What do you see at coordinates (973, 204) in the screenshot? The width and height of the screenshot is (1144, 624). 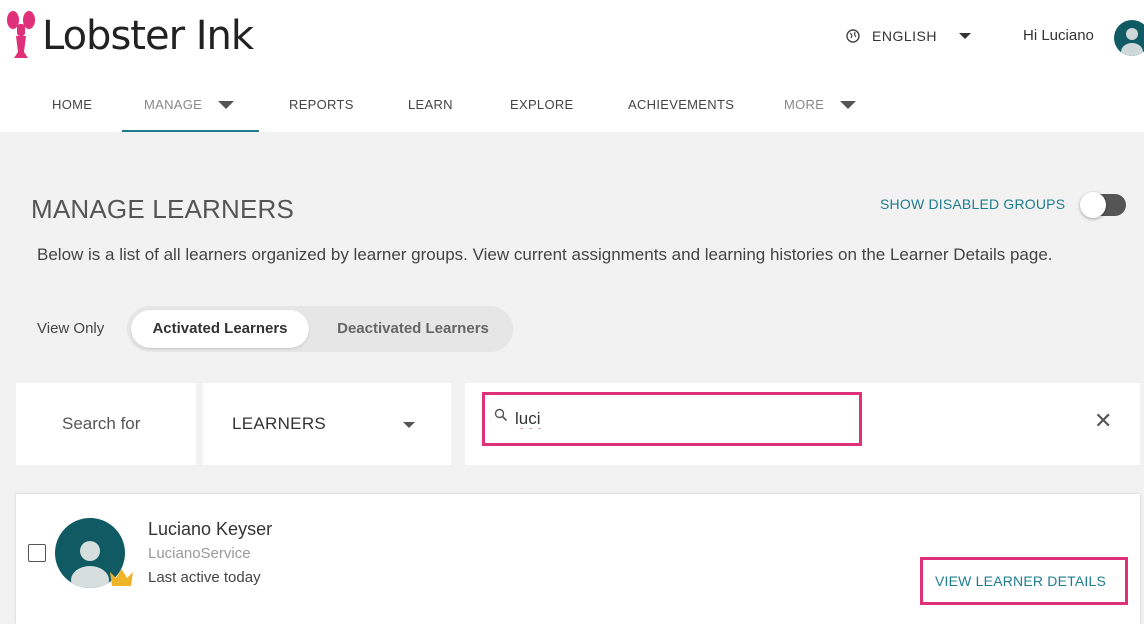 I see `show-disabled-groups-label: SHOW DISABLED GROUPS` at bounding box center [973, 204].